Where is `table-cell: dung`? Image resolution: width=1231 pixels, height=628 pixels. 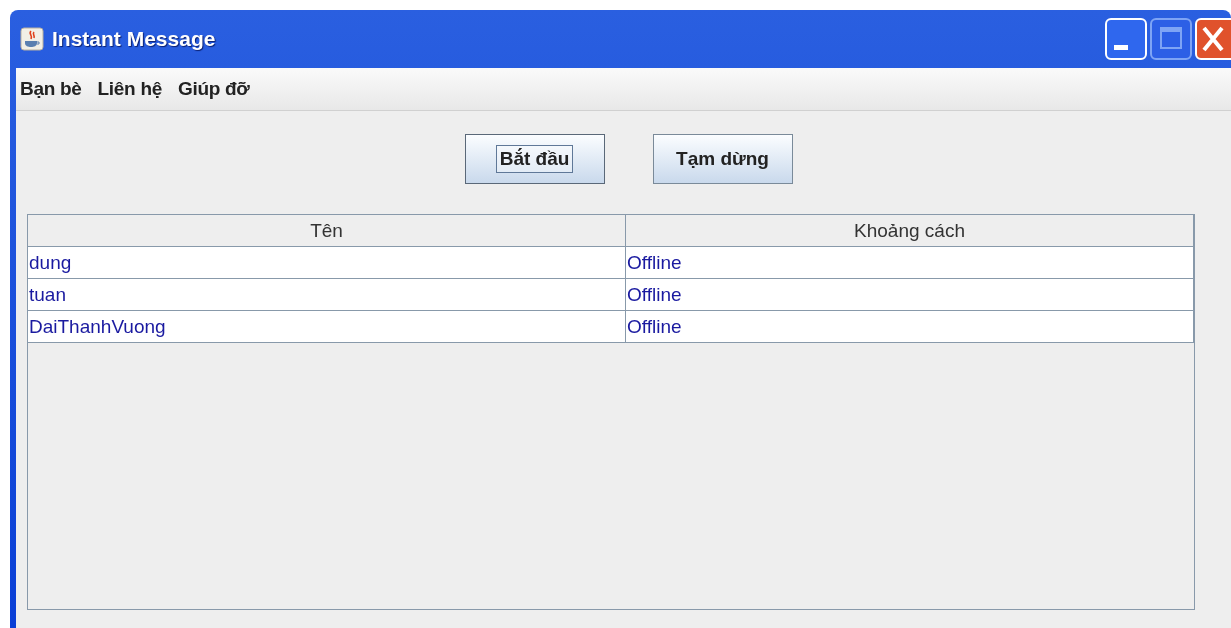 table-cell: dung is located at coordinates (327, 263).